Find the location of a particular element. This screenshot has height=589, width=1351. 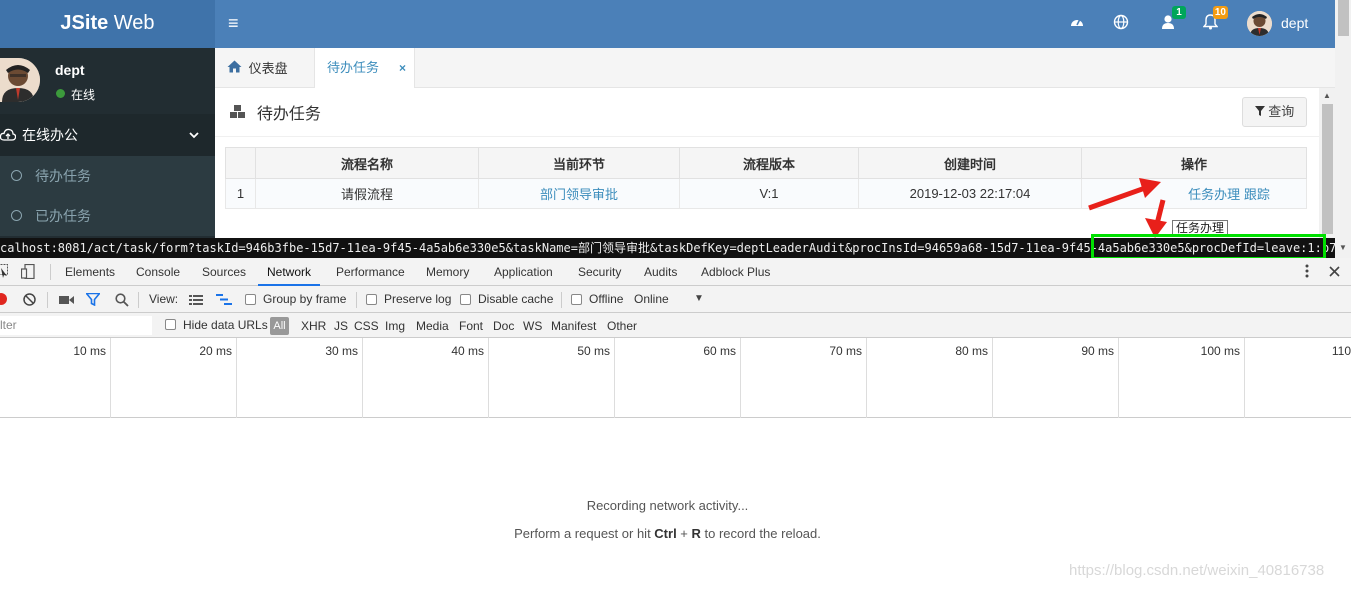

column-header: 流程版本 is located at coordinates (769, 163).